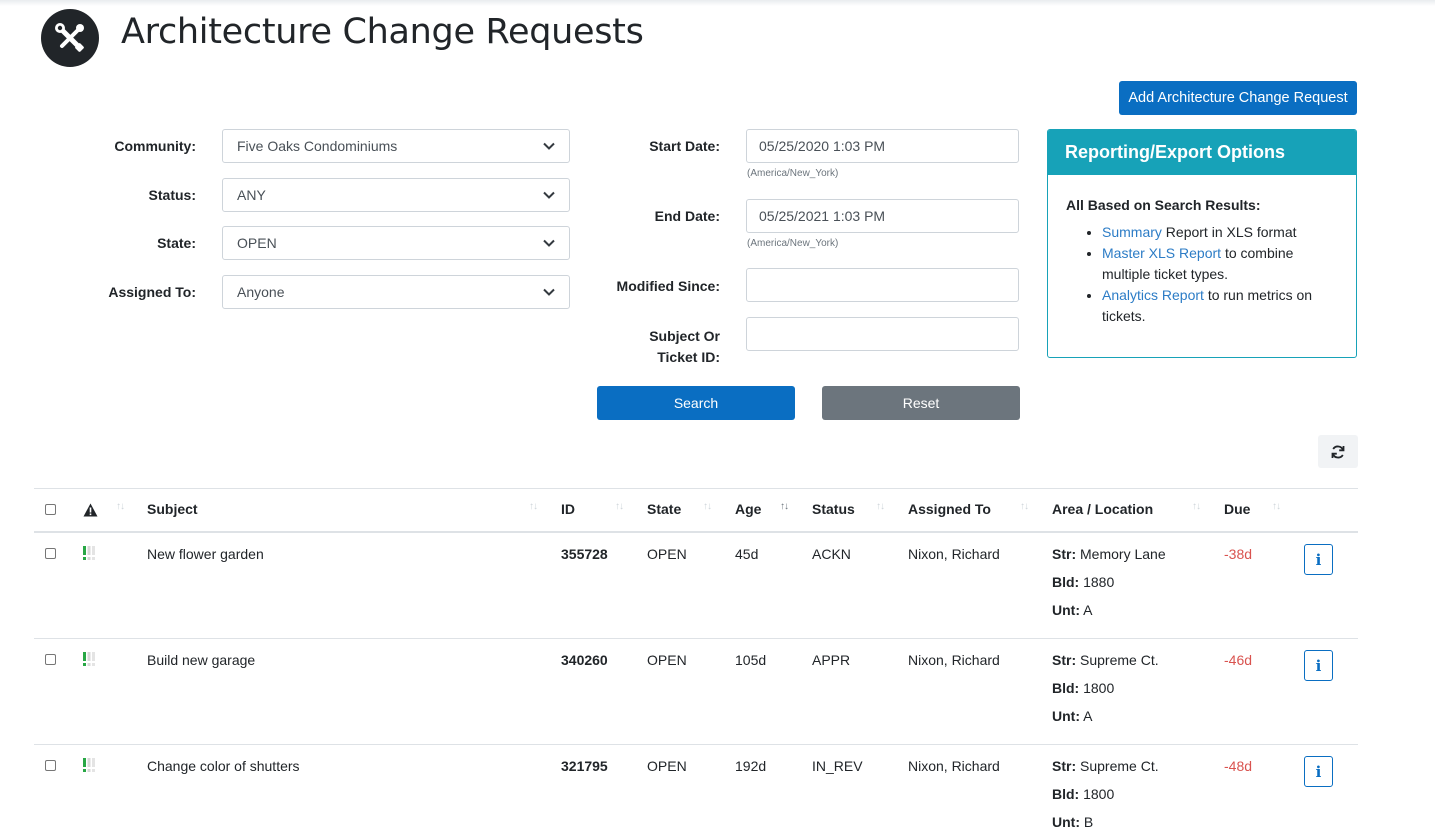 This screenshot has width=1435, height=838. What do you see at coordinates (261, 292) in the screenshot?
I see `assigned-to-select-value: Anyone` at bounding box center [261, 292].